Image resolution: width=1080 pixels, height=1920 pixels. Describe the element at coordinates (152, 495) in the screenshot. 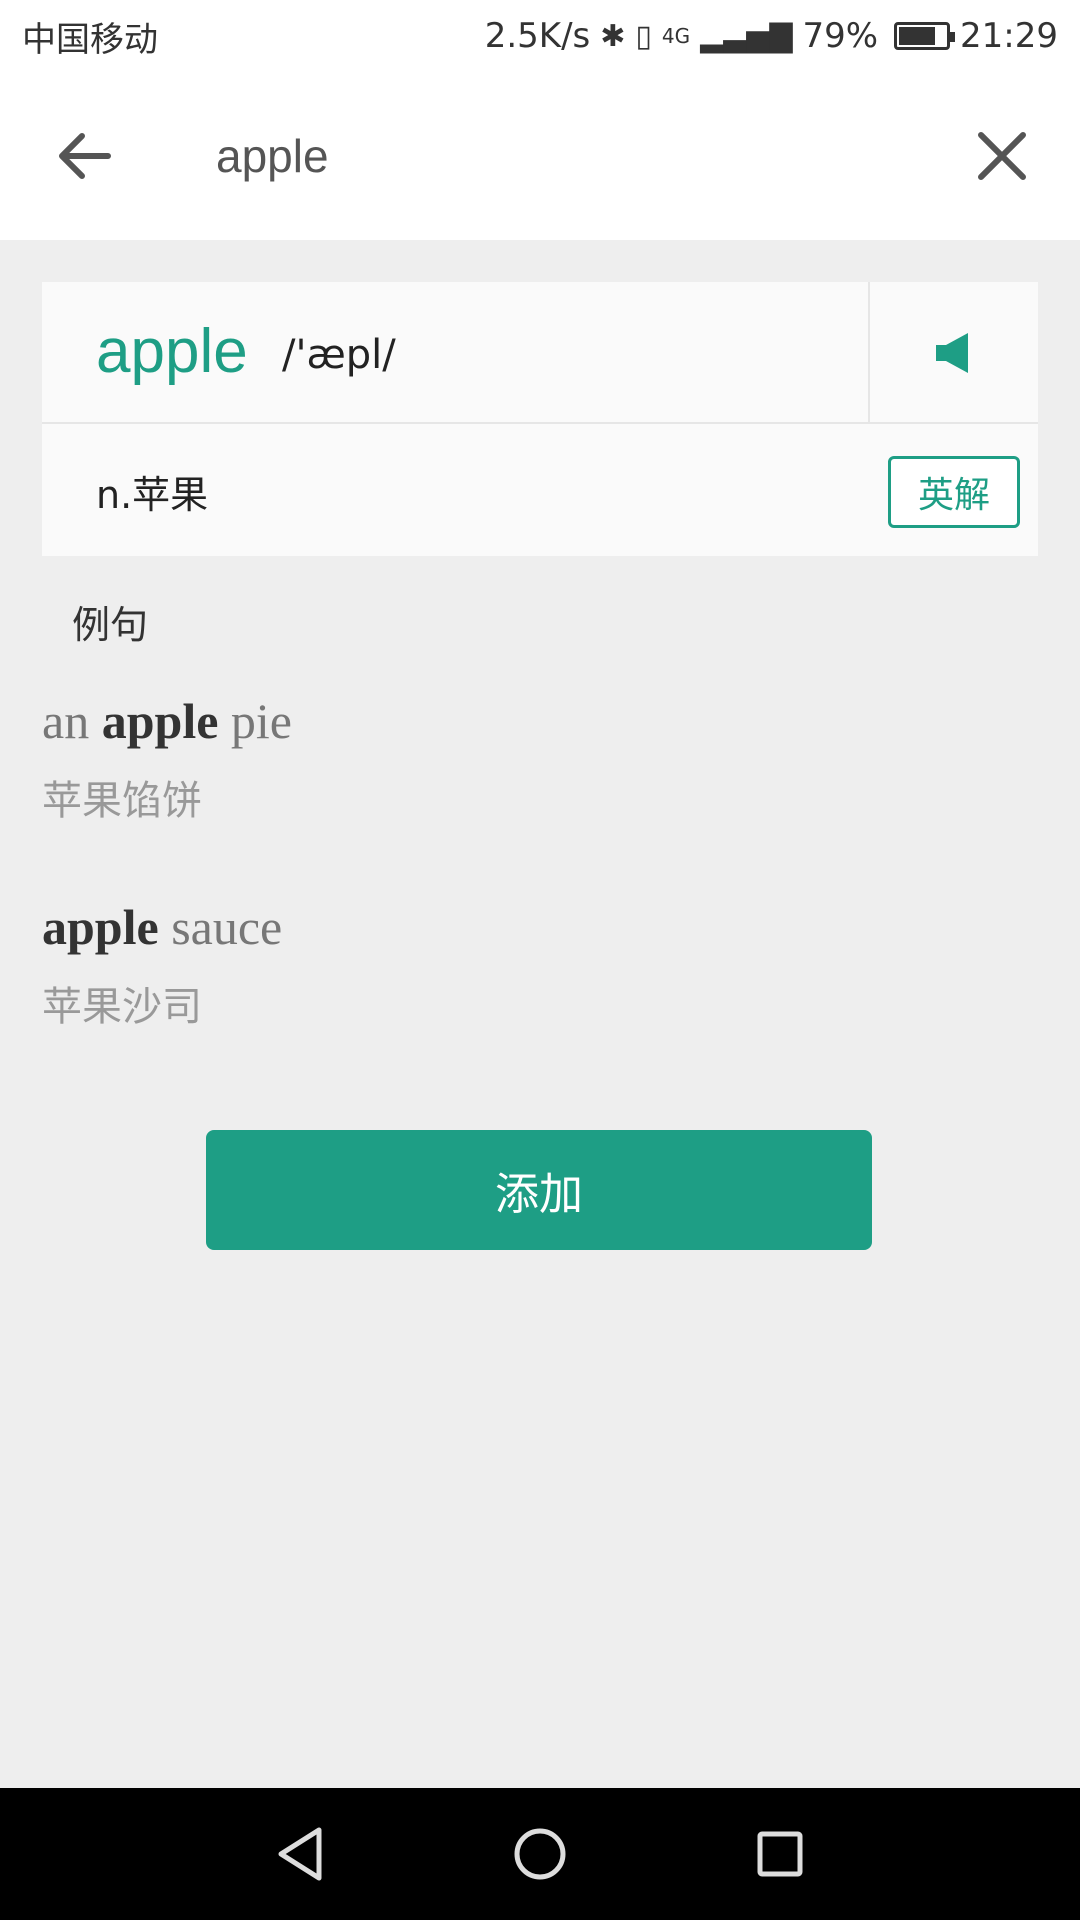

I see `definition: n.苹果` at that location.